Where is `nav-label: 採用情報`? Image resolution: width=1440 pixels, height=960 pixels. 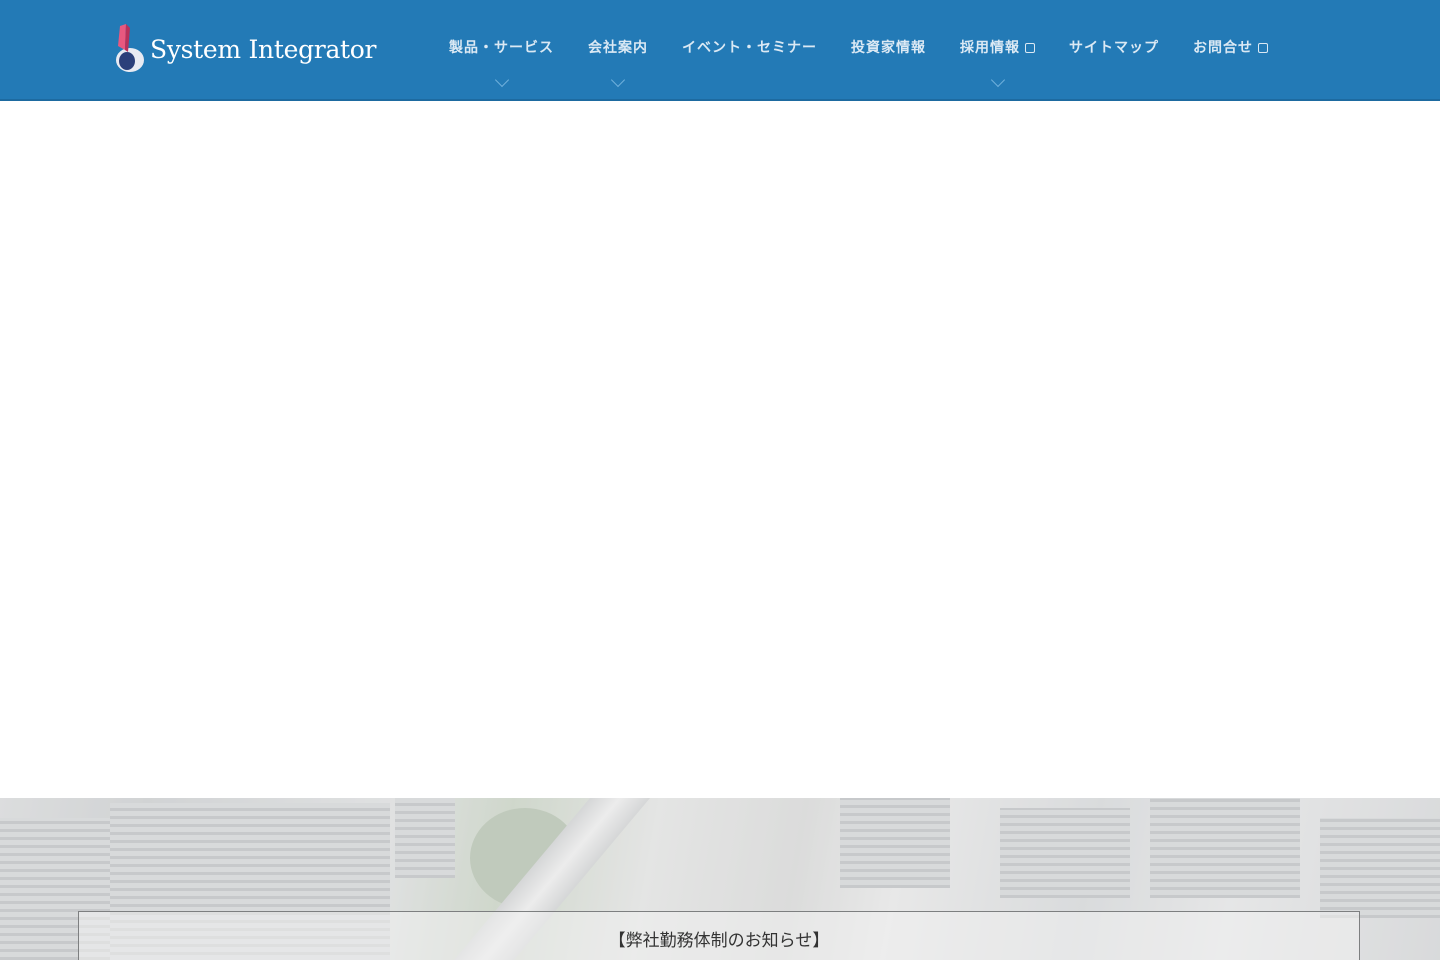 nav-label: 採用情報 is located at coordinates (990, 48).